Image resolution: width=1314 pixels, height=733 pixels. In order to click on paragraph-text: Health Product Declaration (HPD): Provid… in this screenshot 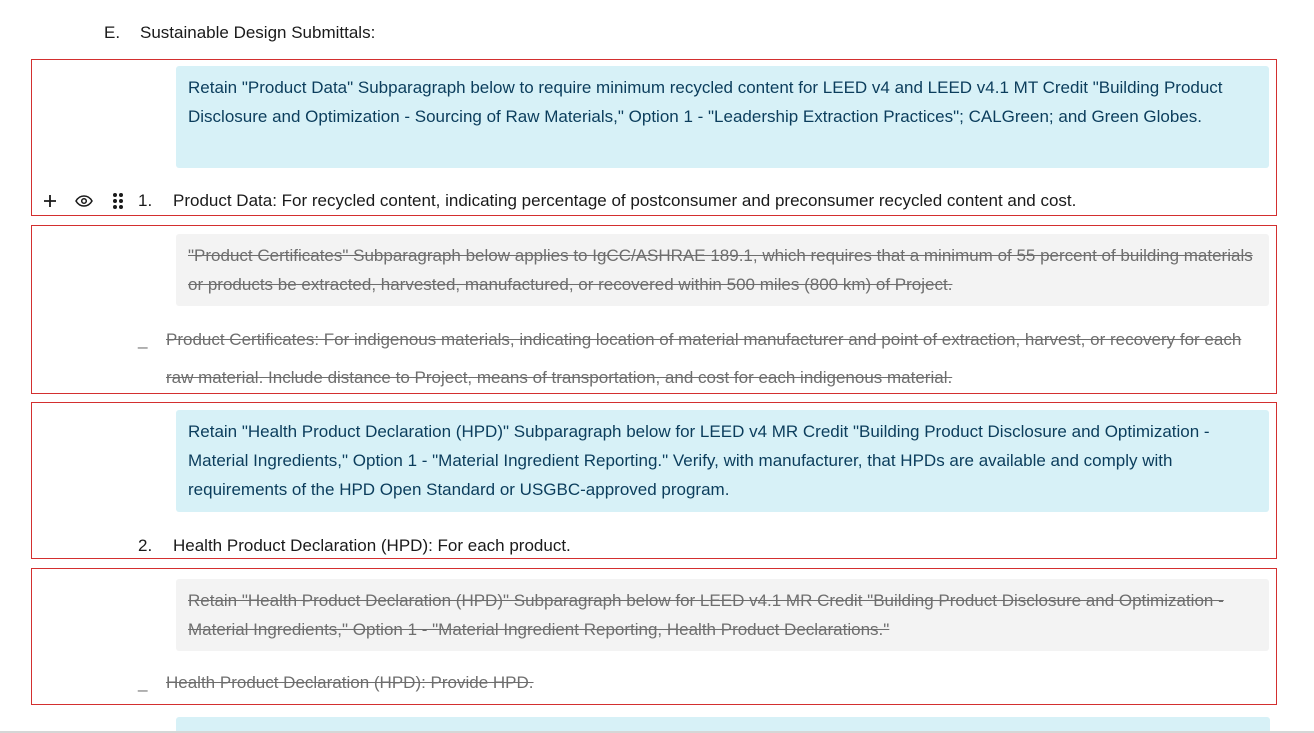, I will do `click(350, 682)`.